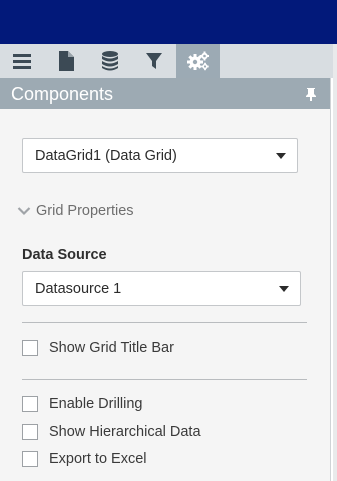 Image resolution: width=337 pixels, height=481 pixels. Describe the element at coordinates (106, 156) in the screenshot. I see `component-select-value: DataGrid1 (Data Grid)` at that location.